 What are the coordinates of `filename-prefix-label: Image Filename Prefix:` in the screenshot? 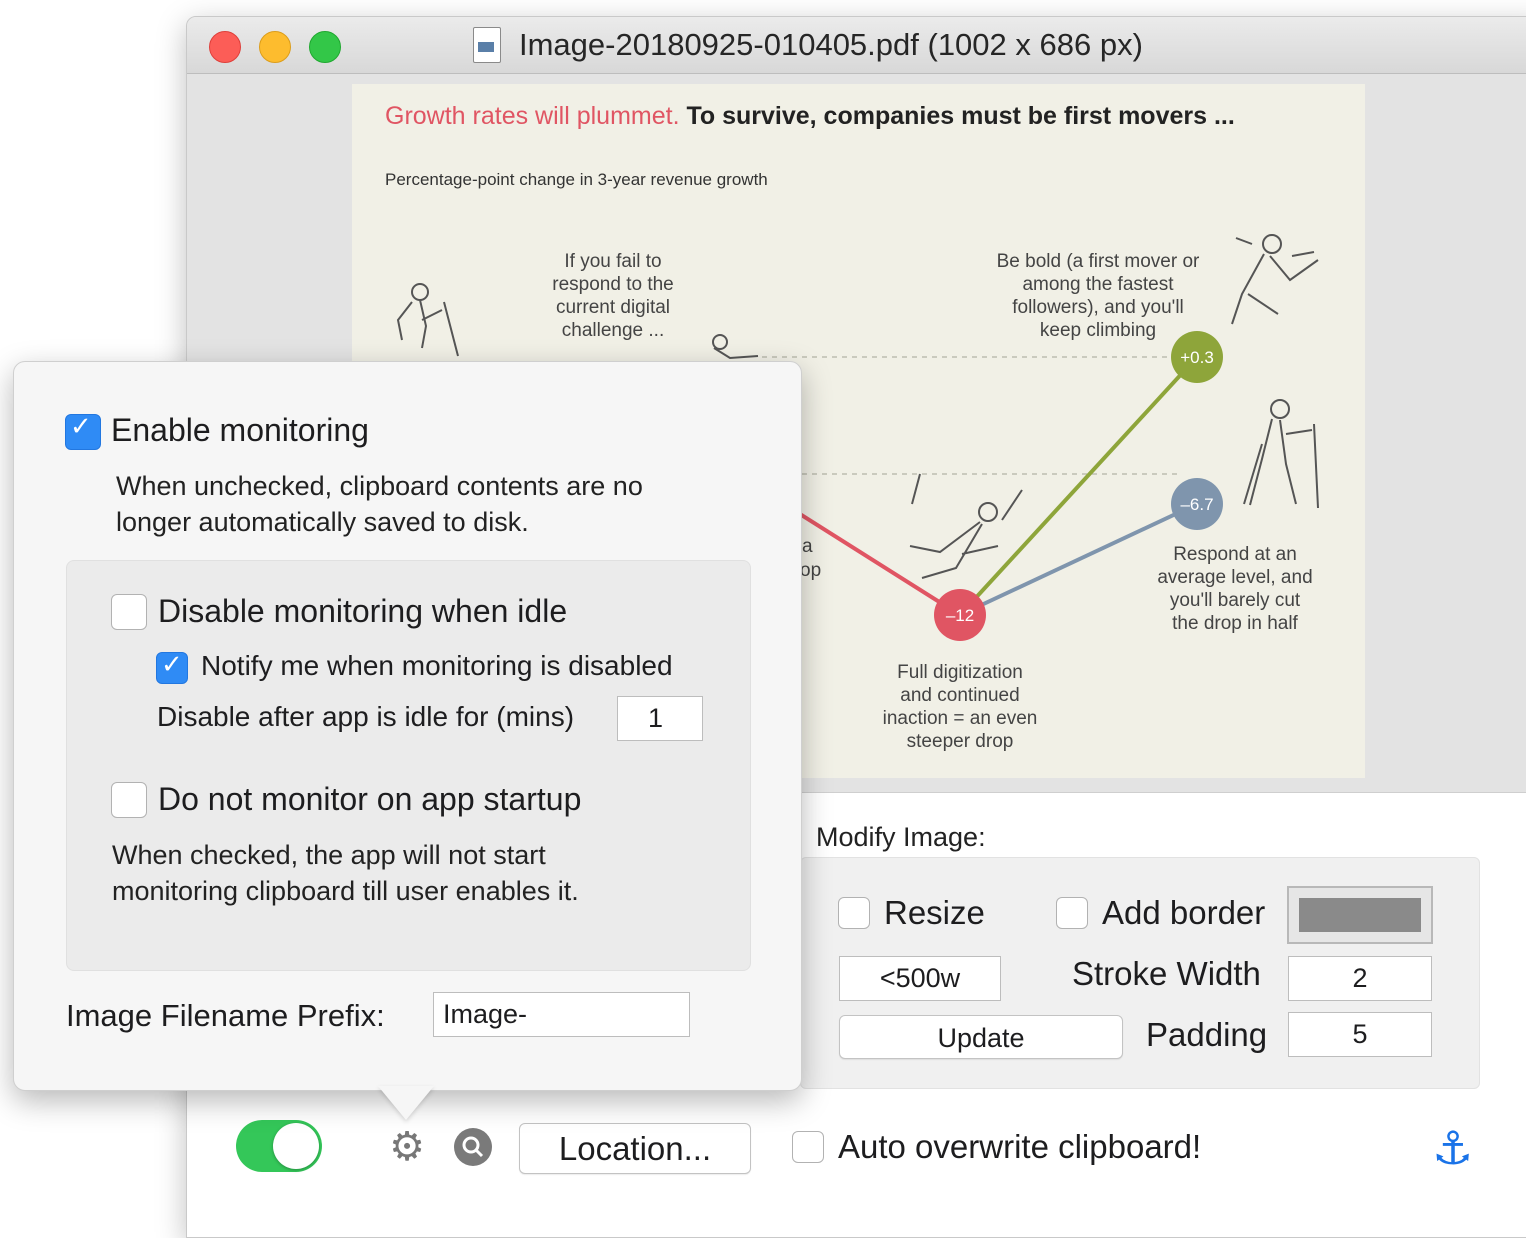 It's located at (225, 1015).